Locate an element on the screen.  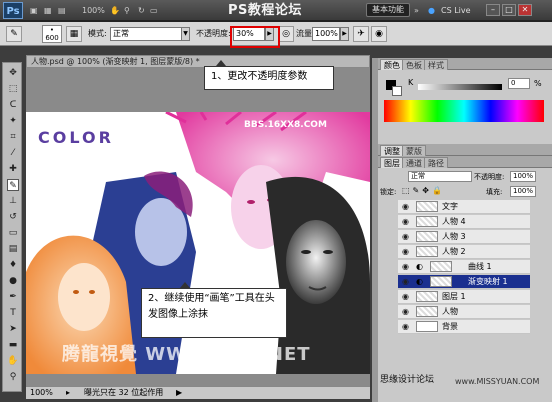
pressure-opacity-icon: ◎ is located at coordinates (286, 34).